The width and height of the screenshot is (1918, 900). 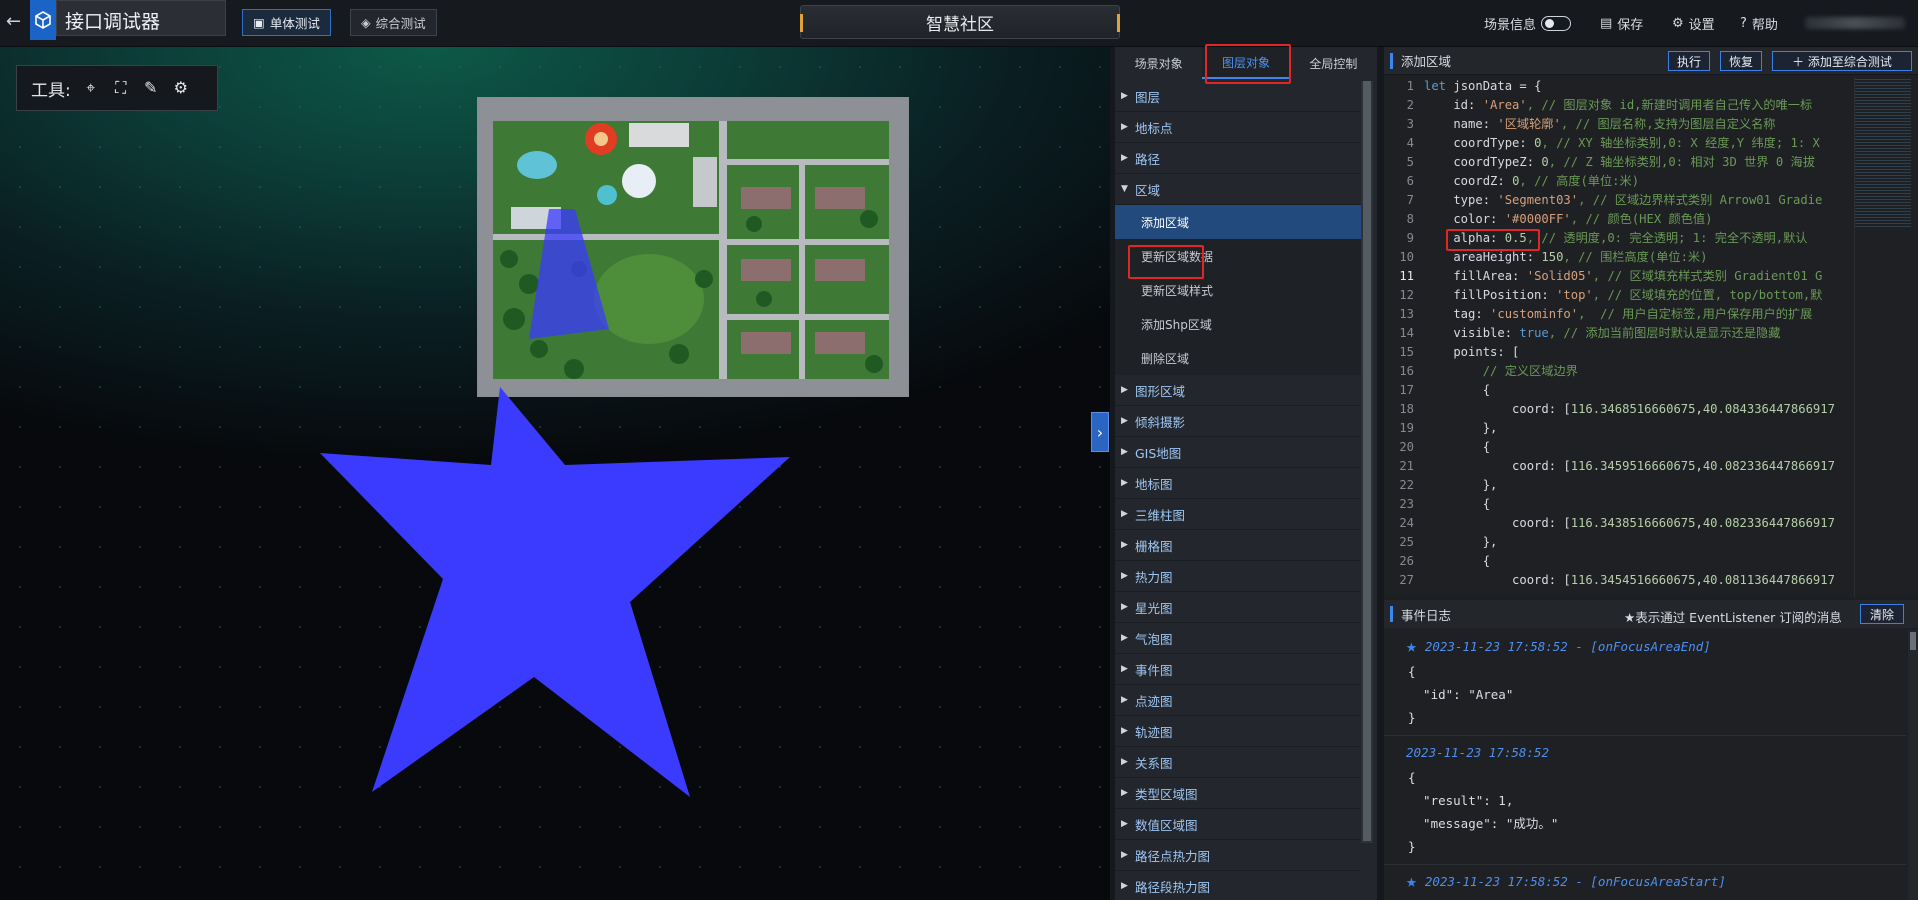 I want to click on scene-info-toggle: 场景信息, so click(x=1528, y=23).